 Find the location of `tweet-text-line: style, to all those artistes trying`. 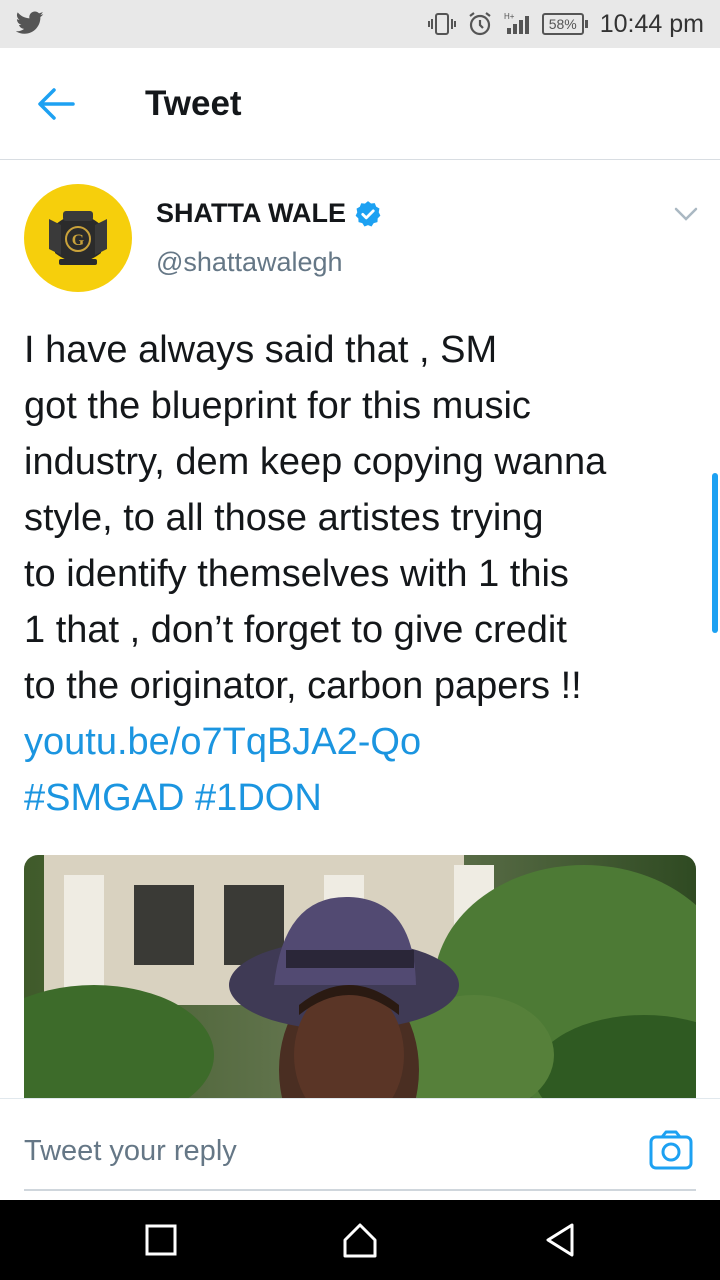

tweet-text-line: style, to all those artistes trying is located at coordinates (284, 518).